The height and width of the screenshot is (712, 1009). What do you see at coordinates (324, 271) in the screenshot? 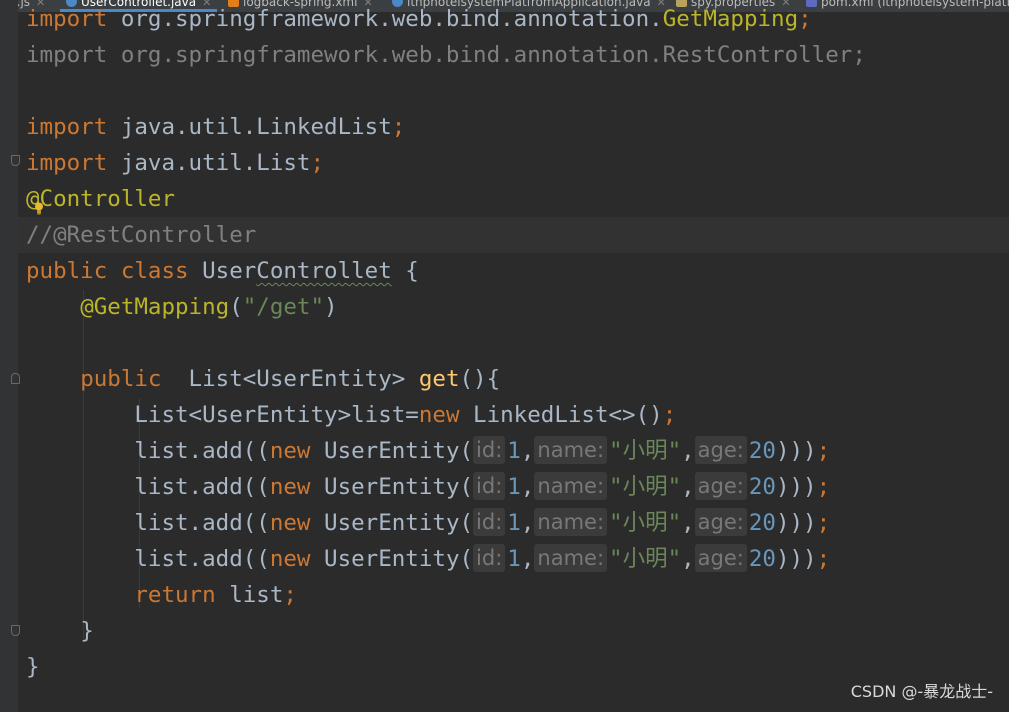
I see `class-name-typo: Controllet` at bounding box center [324, 271].